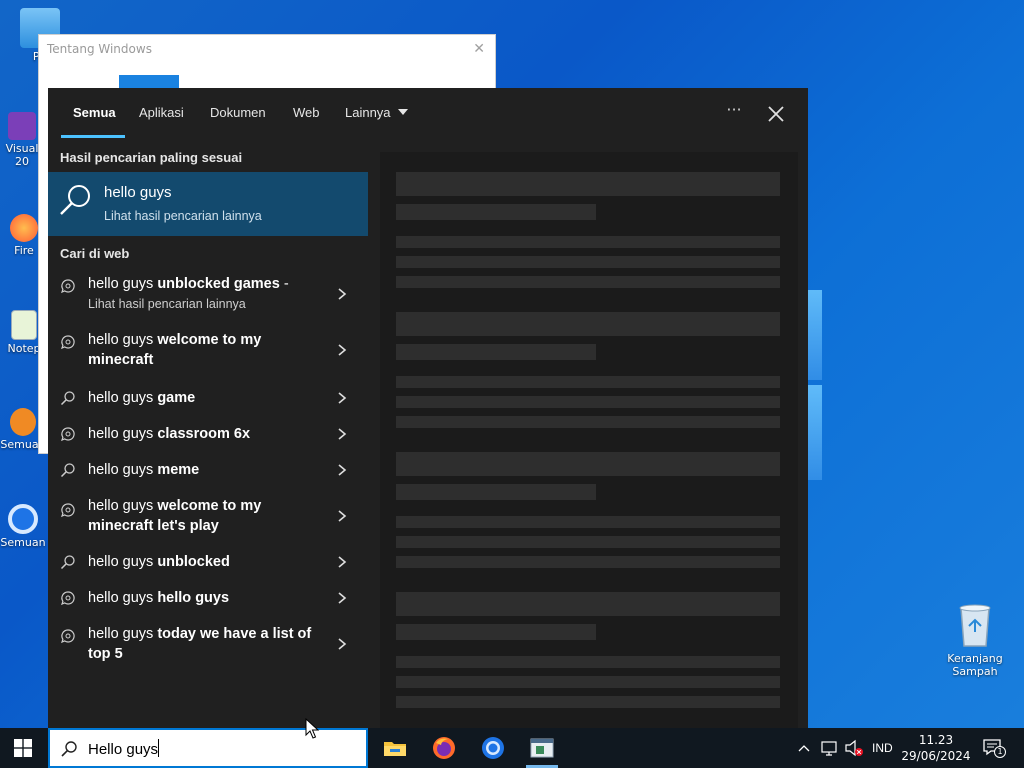  I want to click on suggestion-bold: classroom 6x, so click(204, 434).